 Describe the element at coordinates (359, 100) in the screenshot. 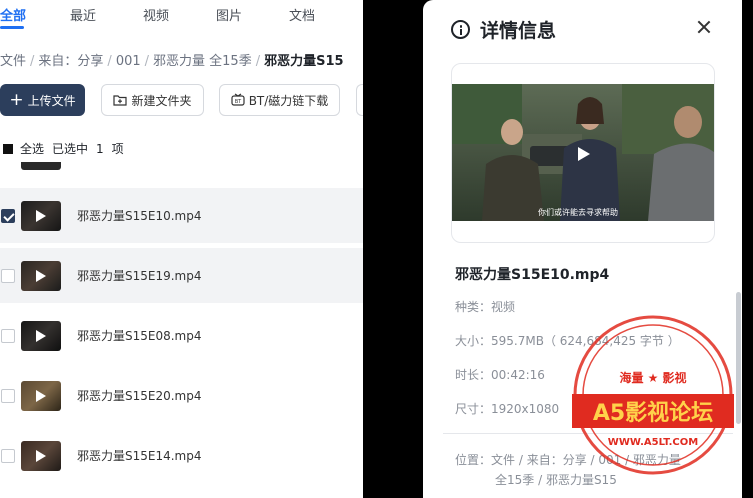

I see `more-actions-button` at that location.